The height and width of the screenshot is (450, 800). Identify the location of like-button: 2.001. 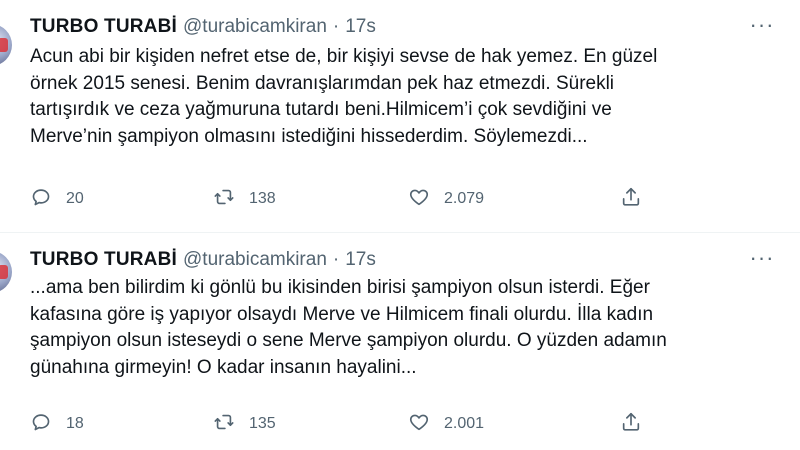
(446, 424).